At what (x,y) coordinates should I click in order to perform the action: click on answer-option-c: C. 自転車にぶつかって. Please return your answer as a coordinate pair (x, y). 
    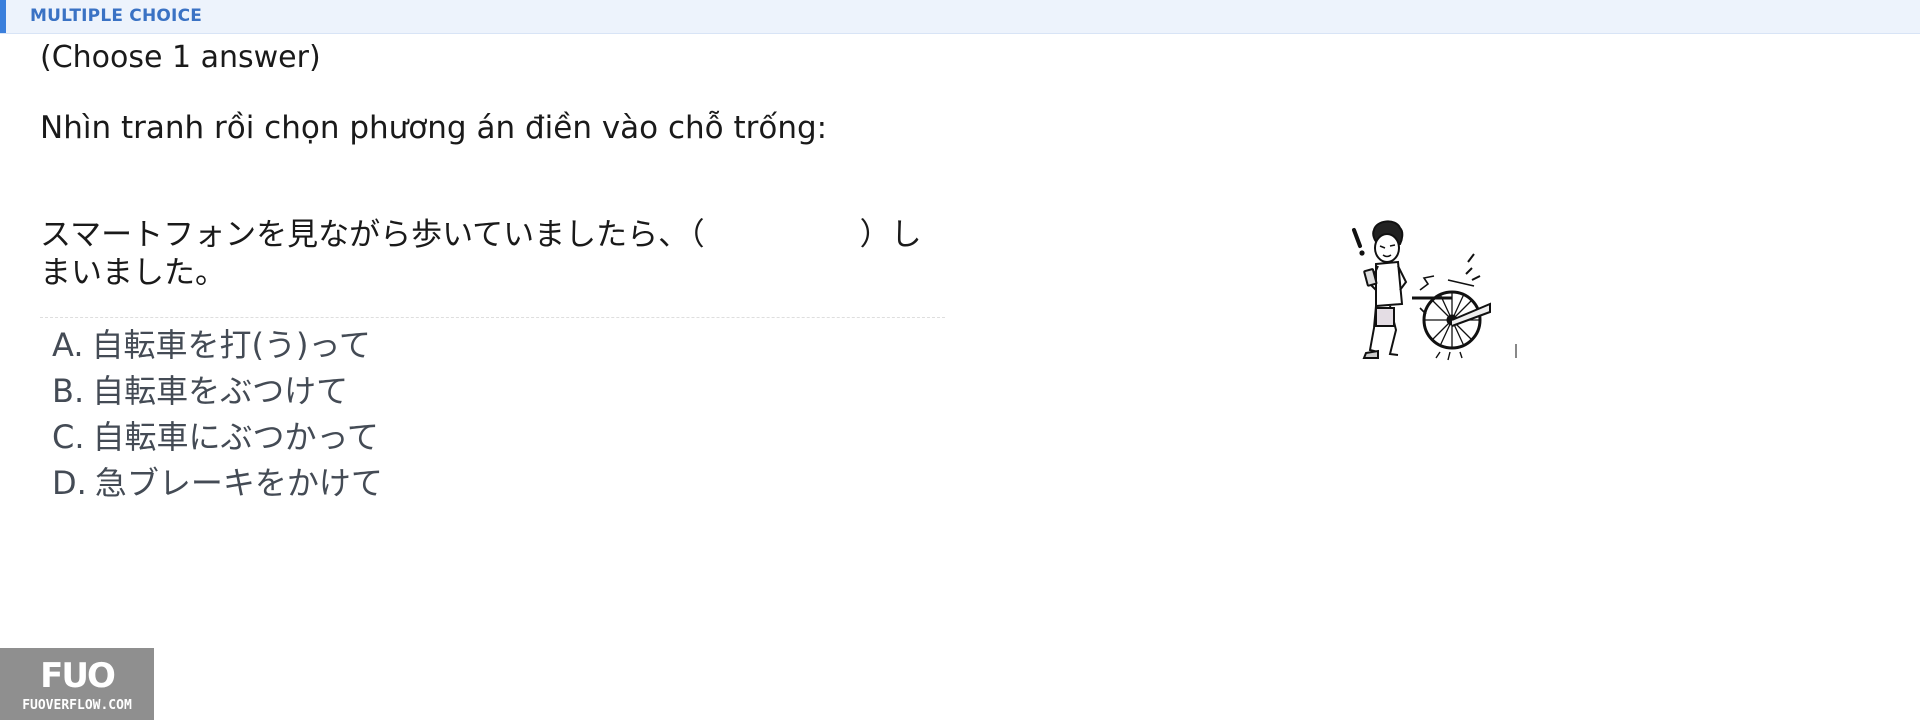
    Looking at the image, I should click on (217, 437).